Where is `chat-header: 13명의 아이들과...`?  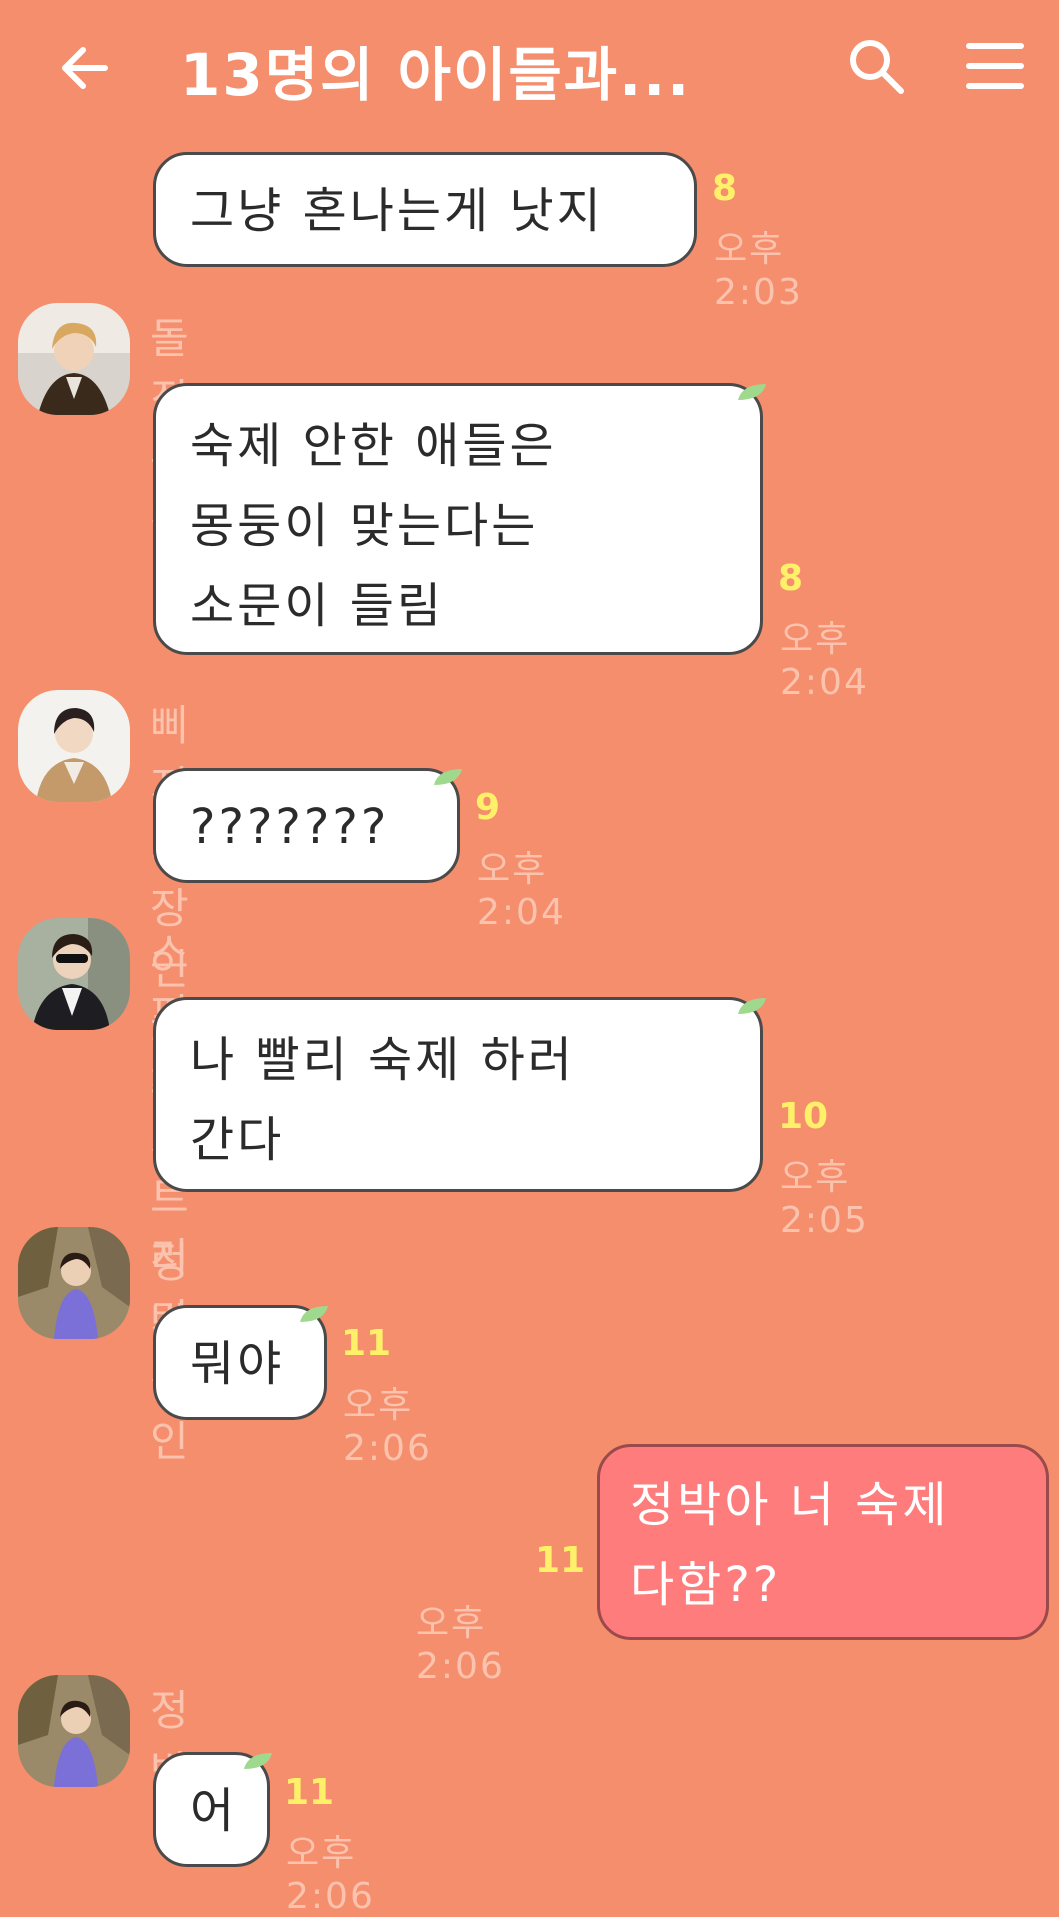
chat-header: 13명의 아이들과... is located at coordinates (529, 65).